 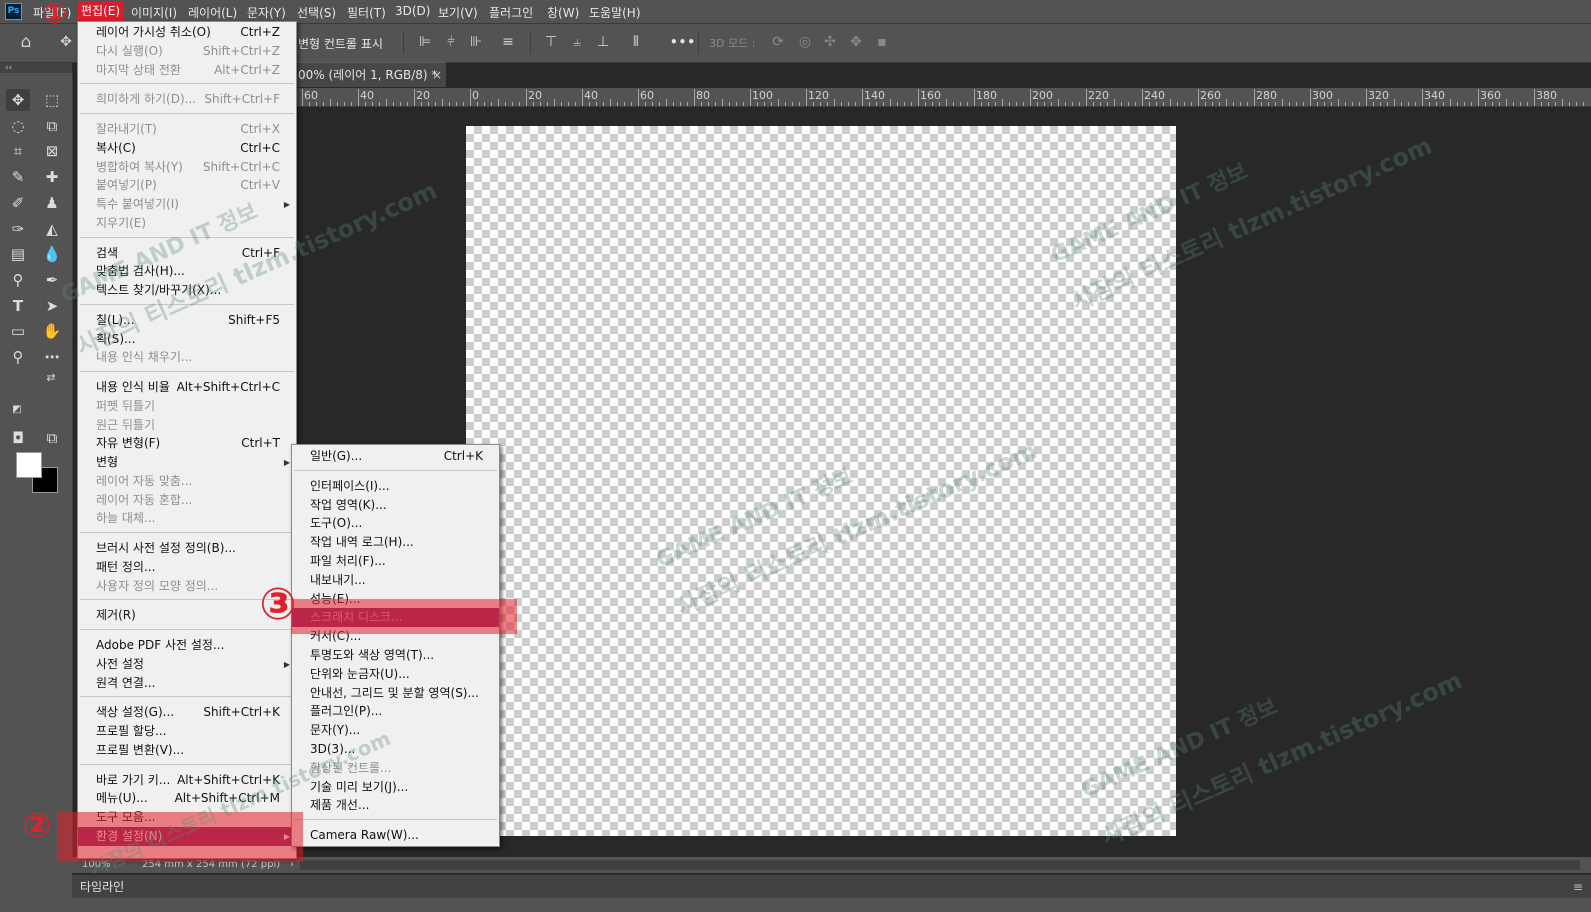 What do you see at coordinates (52, 203) in the screenshot?
I see `clone-stamp-tool-icon: ♟` at bounding box center [52, 203].